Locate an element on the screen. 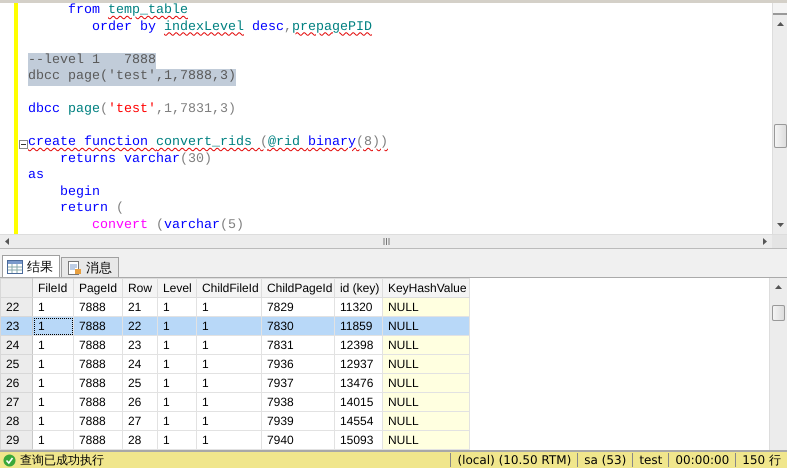 This screenshot has height=468, width=787. grip-icon is located at coordinates (386, 241).